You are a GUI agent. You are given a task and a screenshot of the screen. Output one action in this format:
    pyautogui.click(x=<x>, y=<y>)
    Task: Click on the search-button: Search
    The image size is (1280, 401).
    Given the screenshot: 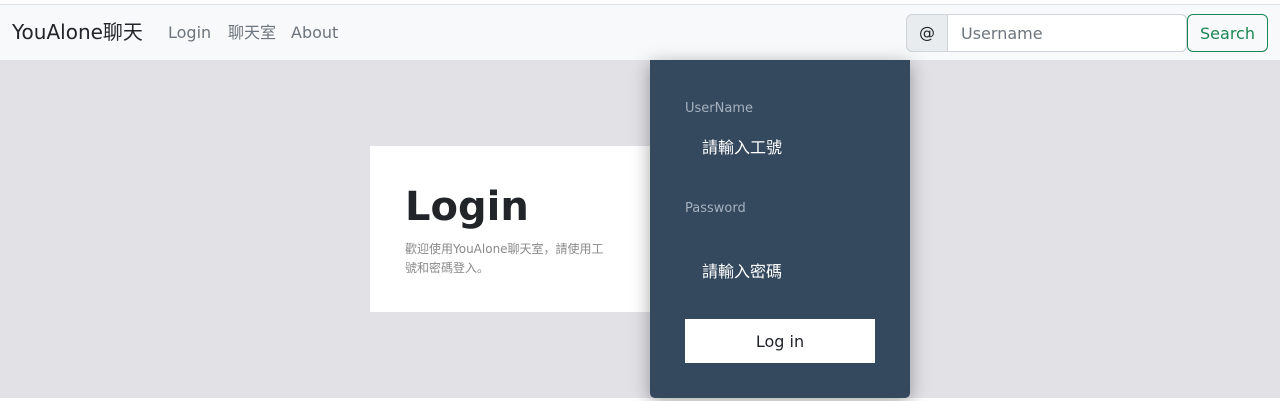 What is the action you would take?
    pyautogui.click(x=1227, y=33)
    